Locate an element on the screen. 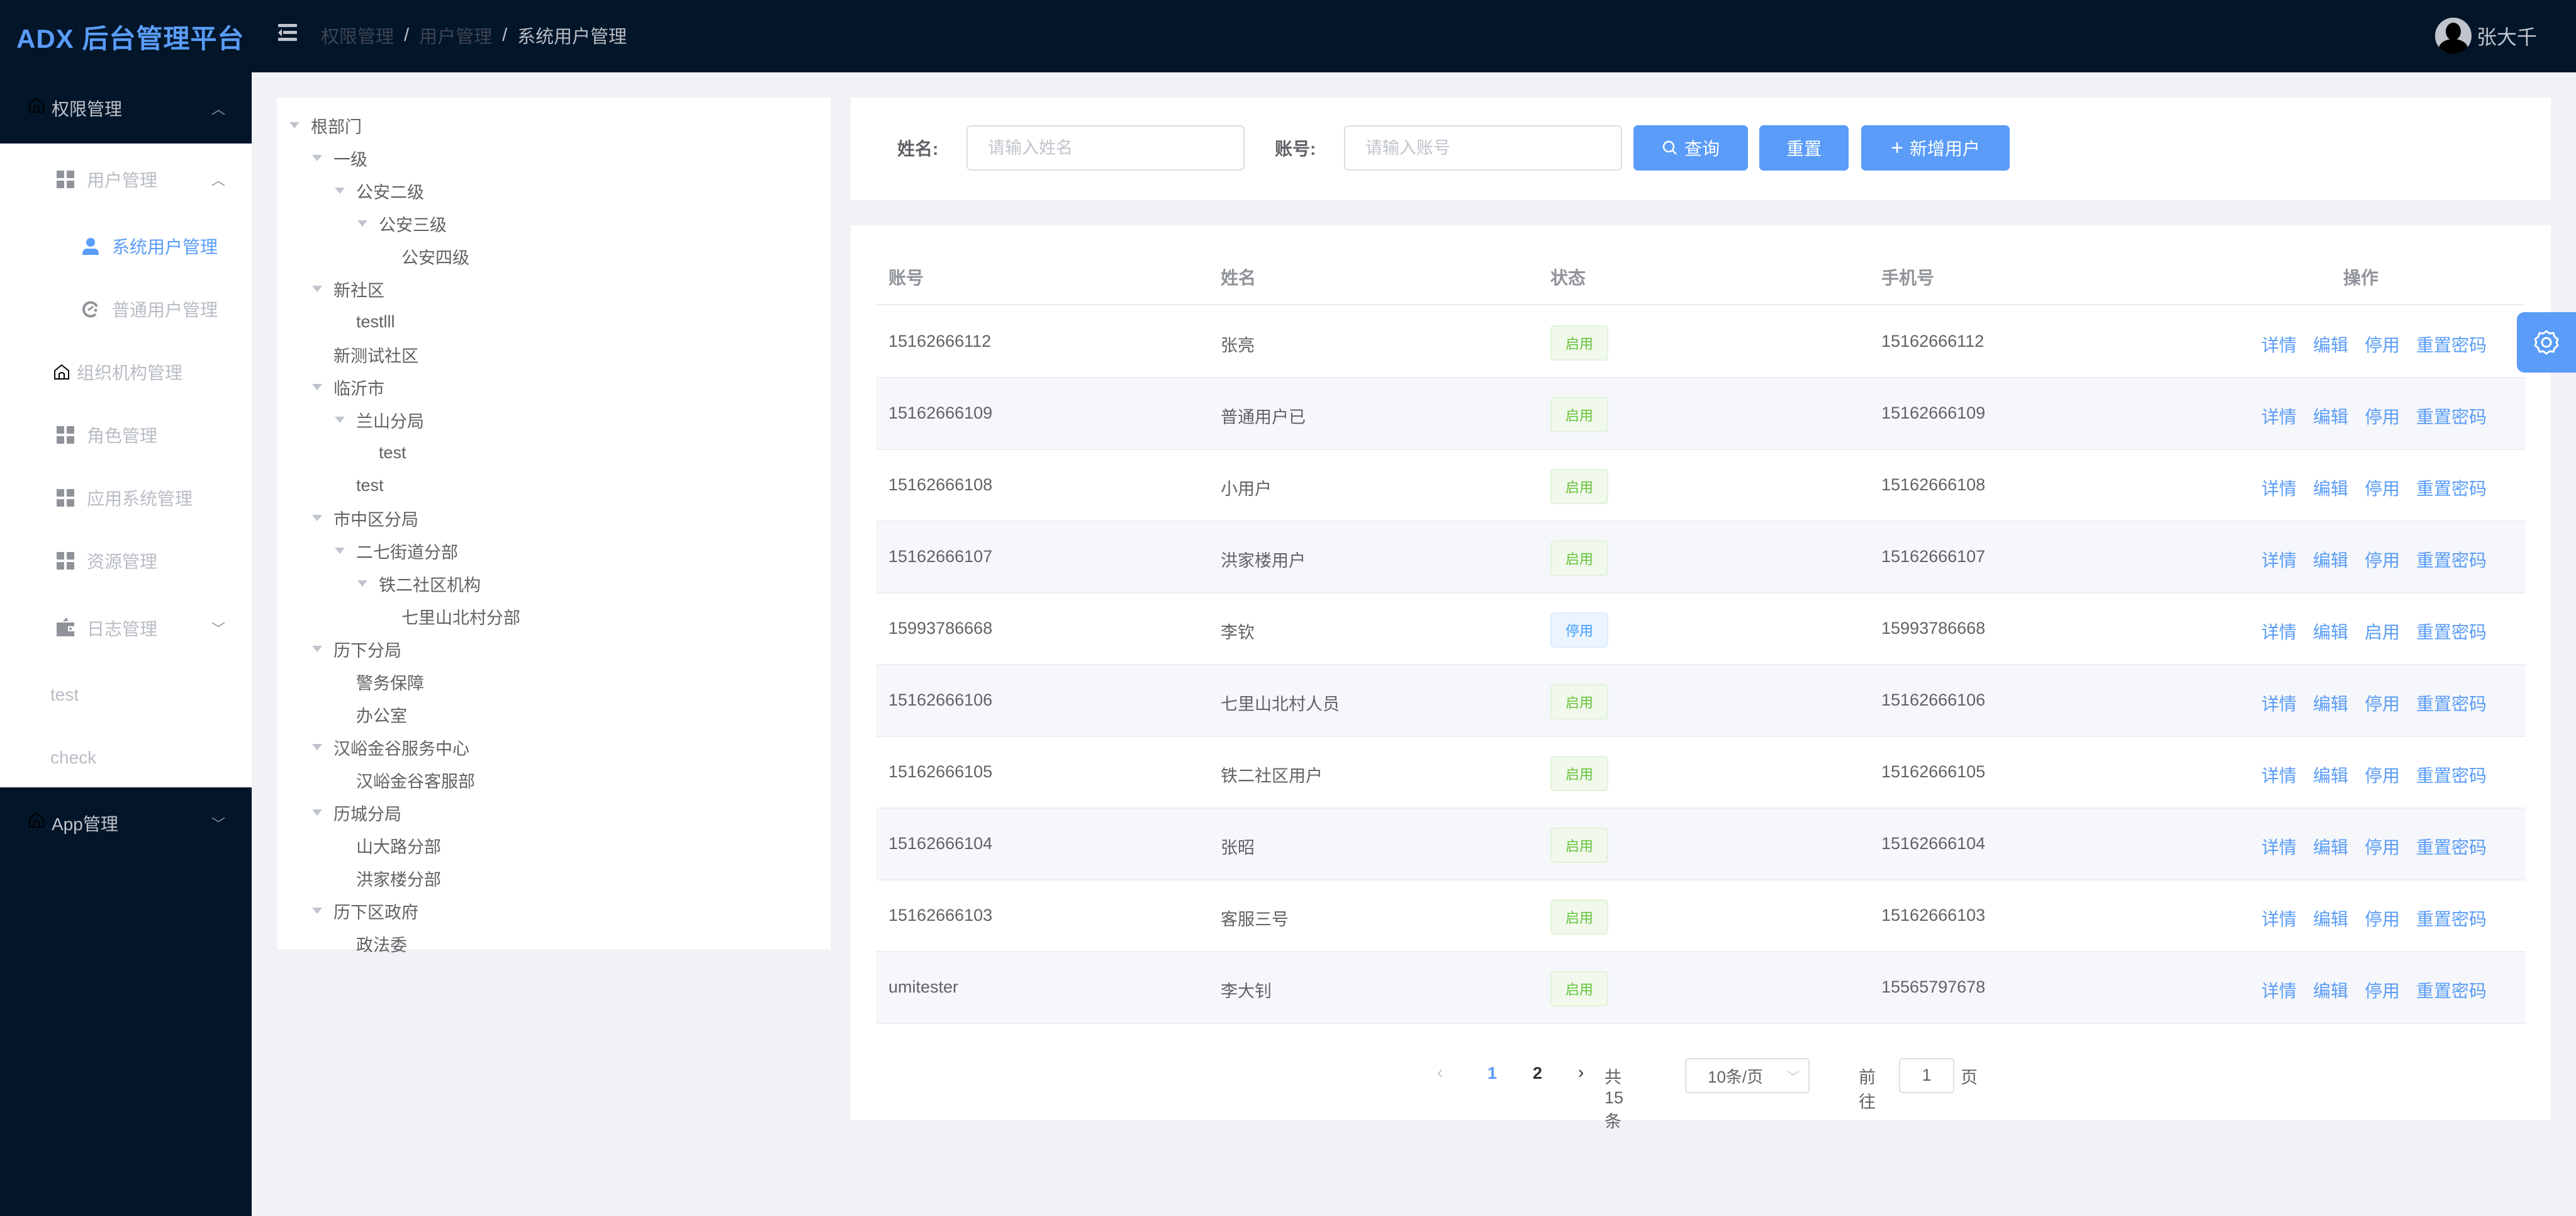  add-user-button: + 新增用户 is located at coordinates (1935, 148).